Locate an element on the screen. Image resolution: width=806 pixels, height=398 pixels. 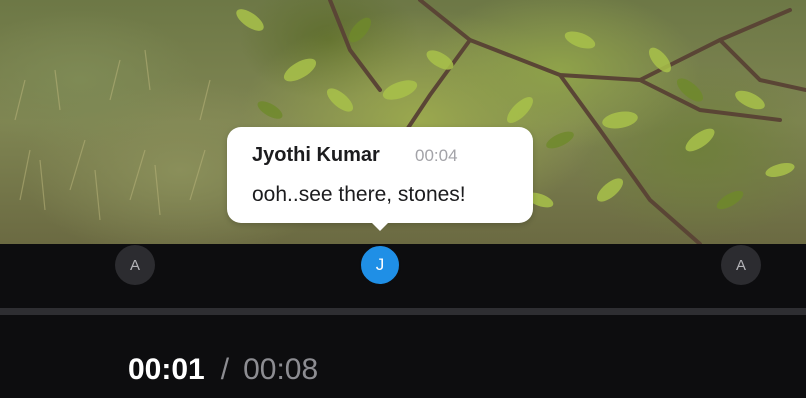
total-time: 00:08 is located at coordinates (281, 369).